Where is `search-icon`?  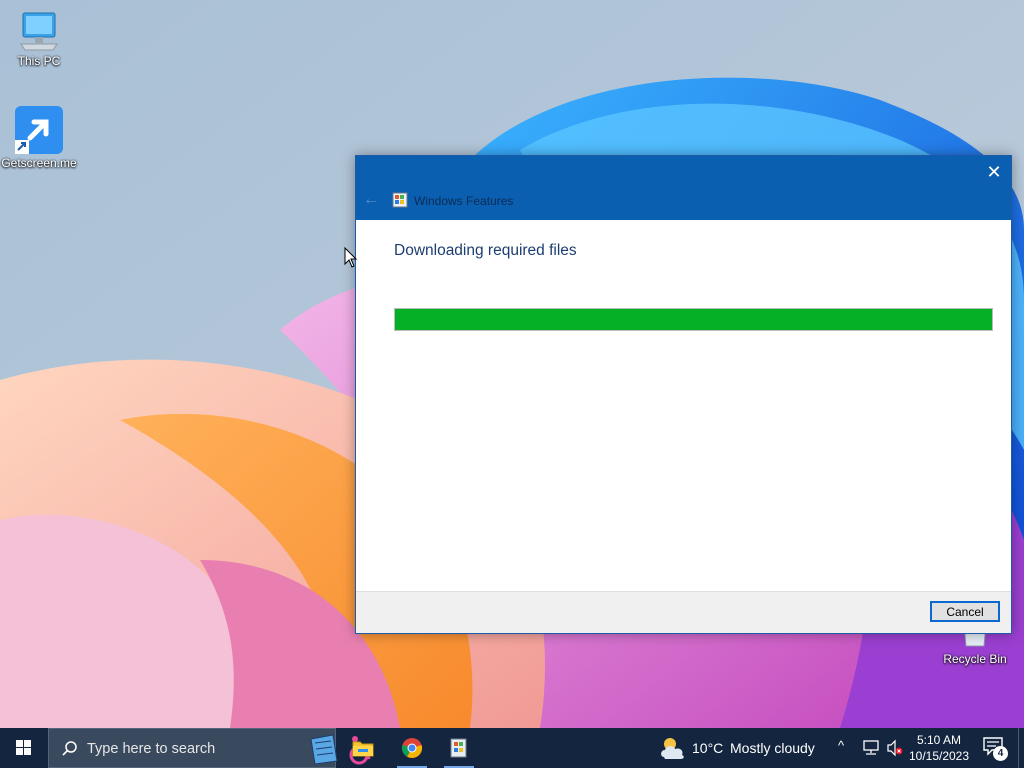 search-icon is located at coordinates (69, 748).